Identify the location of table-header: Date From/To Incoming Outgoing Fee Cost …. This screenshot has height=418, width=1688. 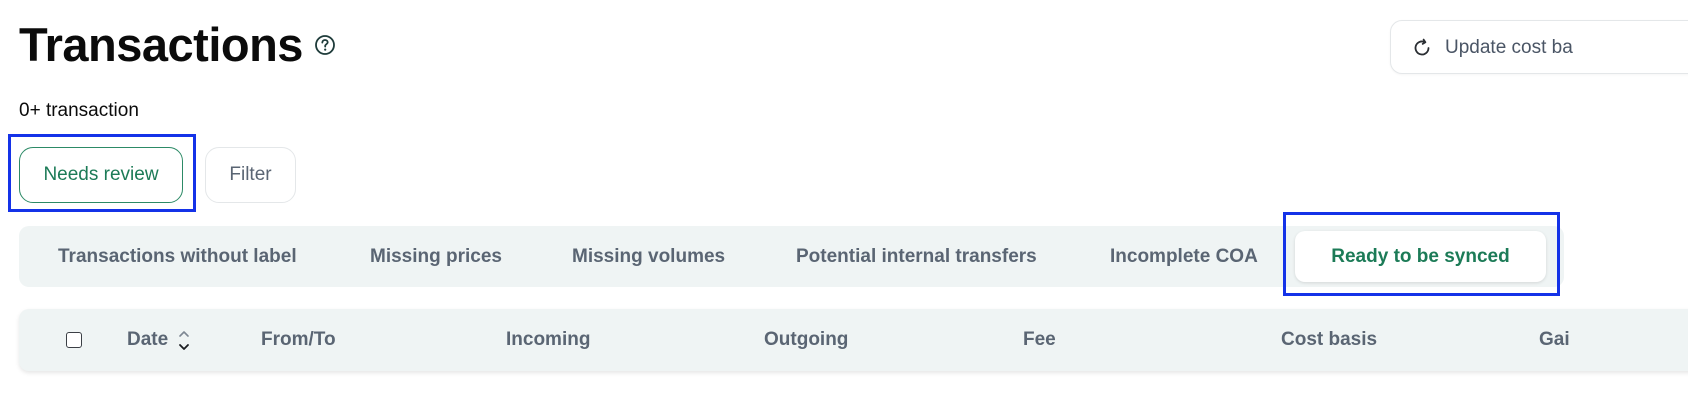
(853, 340).